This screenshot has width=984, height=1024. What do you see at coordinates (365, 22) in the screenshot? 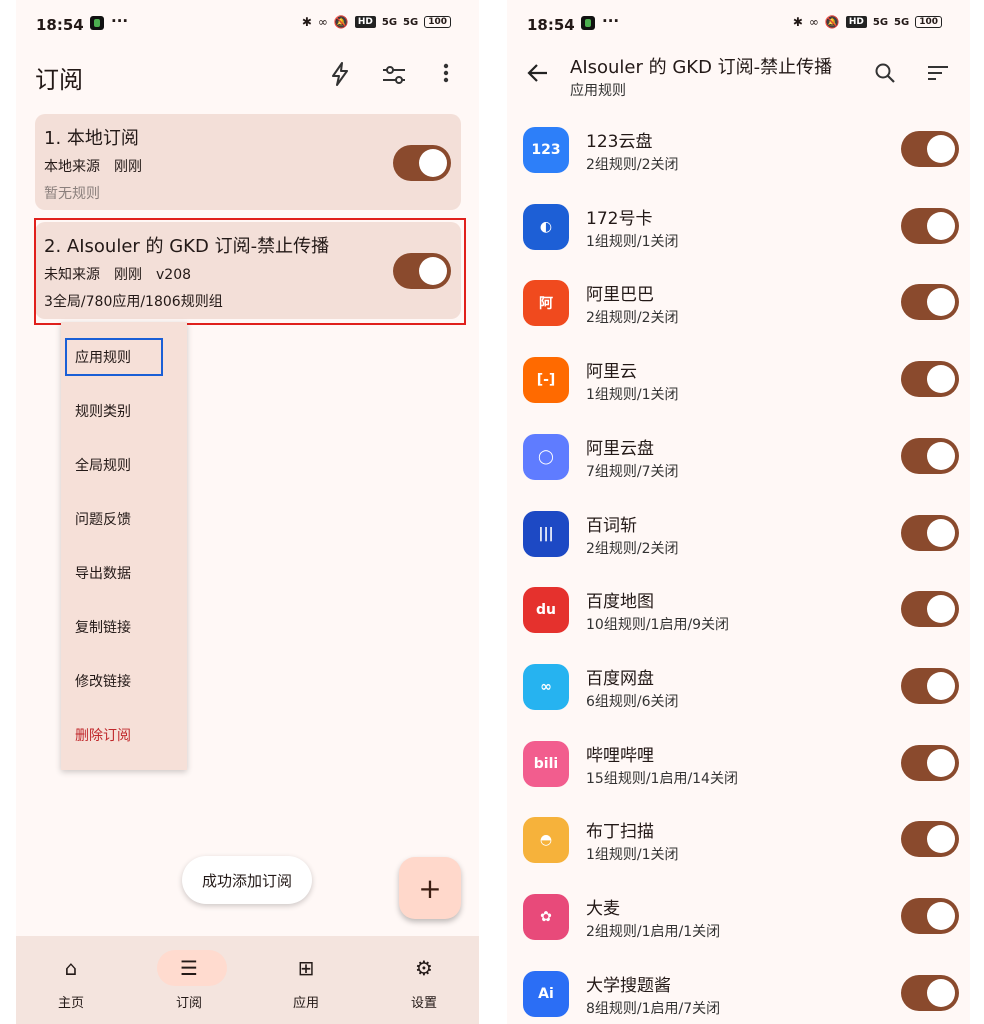
I see `hd-badge: HD` at bounding box center [365, 22].